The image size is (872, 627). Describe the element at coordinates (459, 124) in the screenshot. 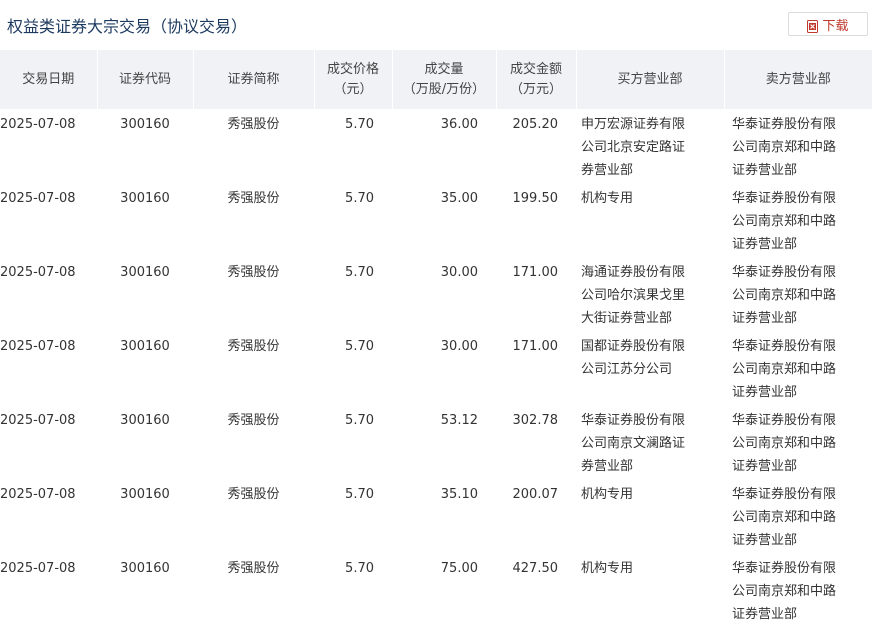

I see `cell-volume: 36.00` at that location.